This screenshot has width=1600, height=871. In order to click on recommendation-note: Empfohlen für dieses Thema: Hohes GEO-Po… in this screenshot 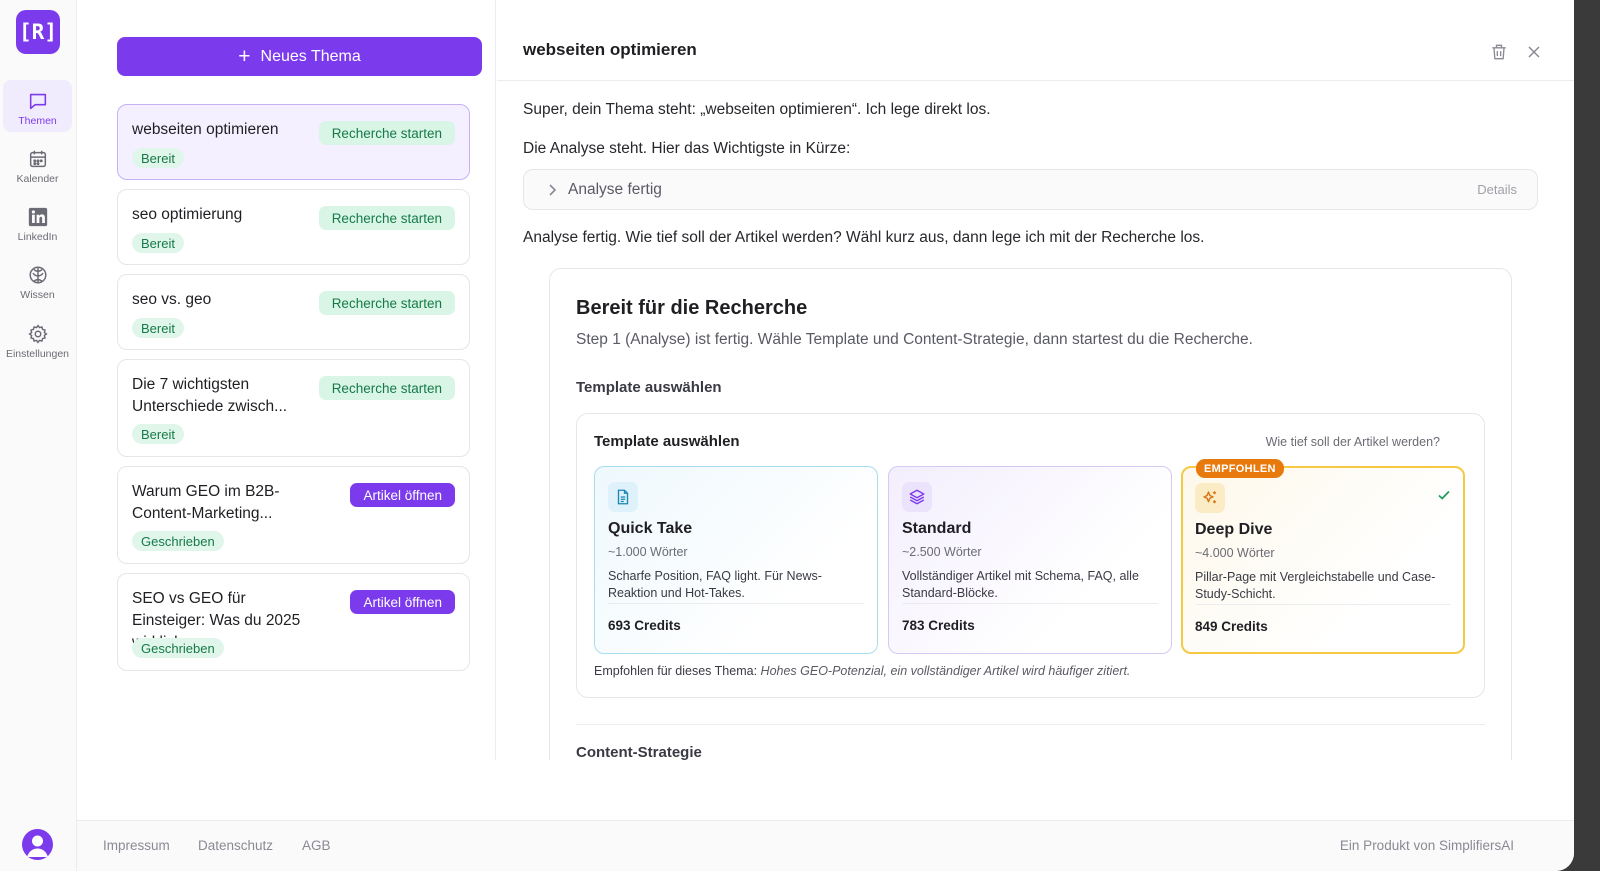, I will do `click(862, 671)`.